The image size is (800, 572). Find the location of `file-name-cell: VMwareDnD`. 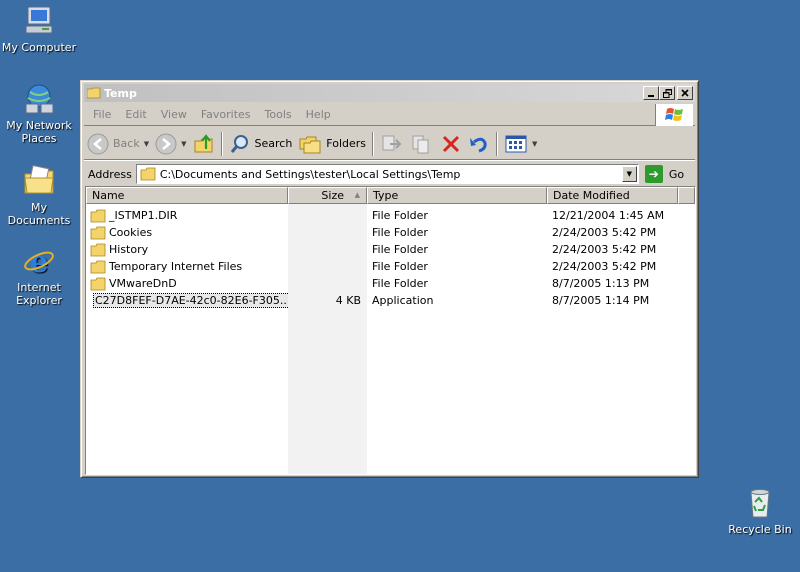

file-name-cell: VMwareDnD is located at coordinates (187, 284).